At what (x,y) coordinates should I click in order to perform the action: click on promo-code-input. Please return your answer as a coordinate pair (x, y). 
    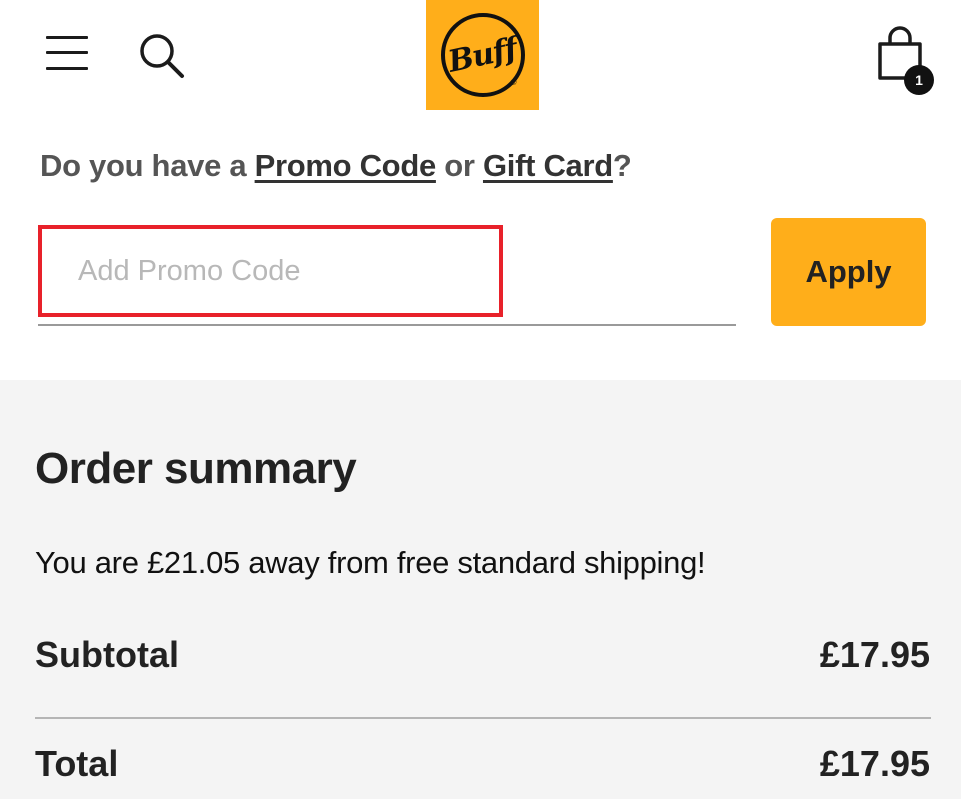
    Looking at the image, I should click on (270, 271).